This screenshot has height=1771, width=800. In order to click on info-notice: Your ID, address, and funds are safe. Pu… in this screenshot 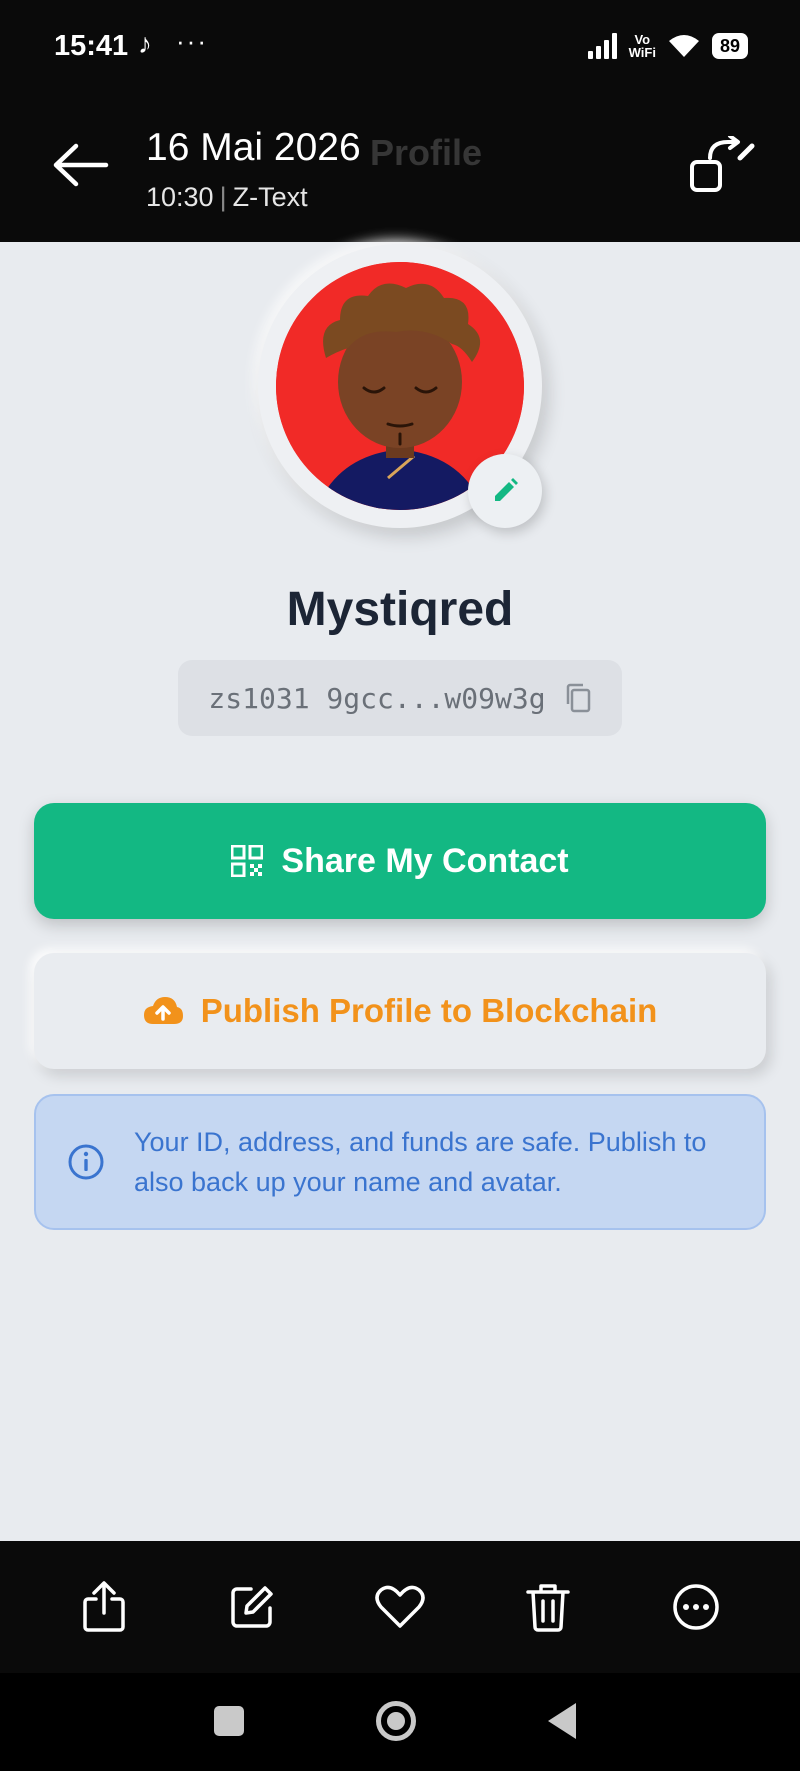, I will do `click(400, 1162)`.